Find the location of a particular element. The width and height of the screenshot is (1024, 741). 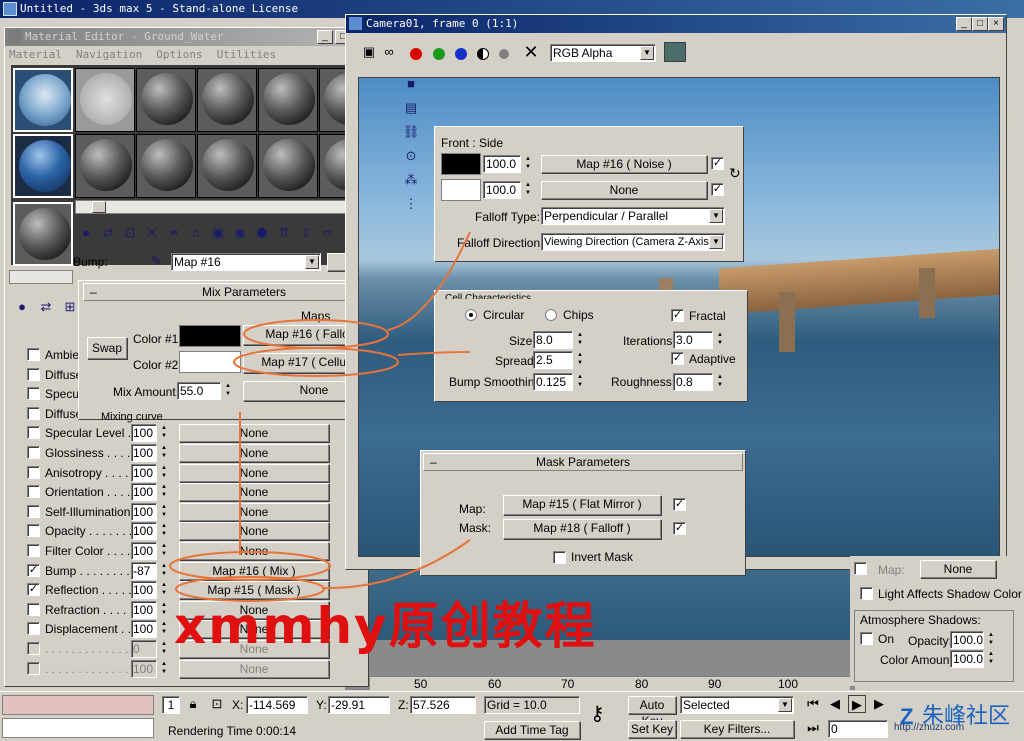

watermark-text: xmmhy原创教程 is located at coordinates (385, 626).